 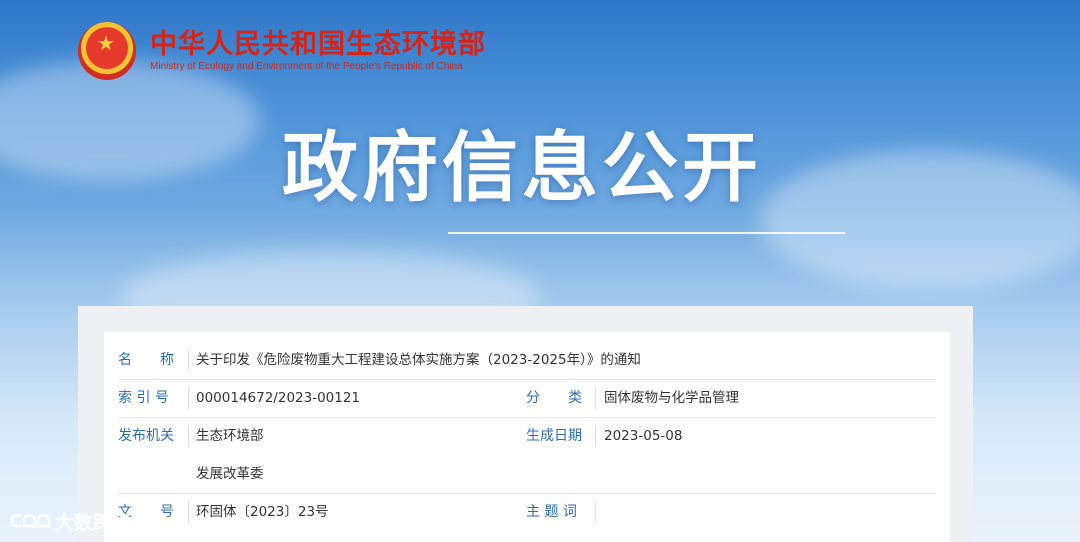 I want to click on index-value: 000014672/2023-00121, so click(x=278, y=398).